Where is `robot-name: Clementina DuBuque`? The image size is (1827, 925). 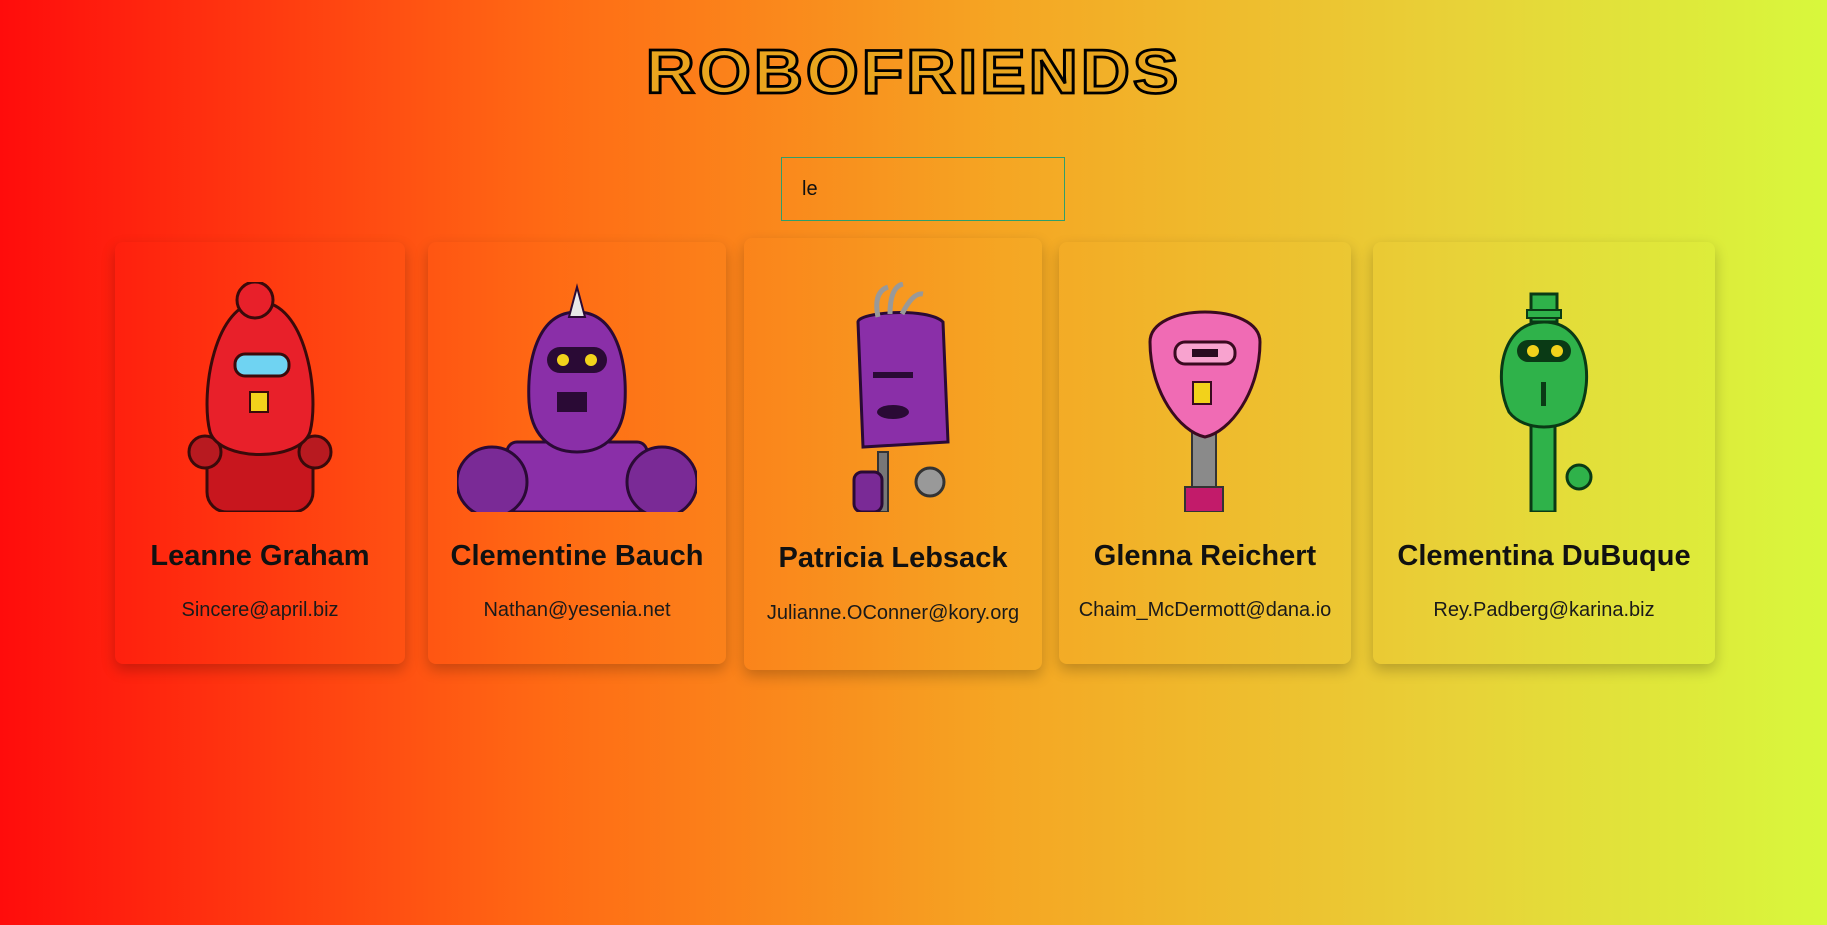 robot-name: Clementina DuBuque is located at coordinates (1544, 556).